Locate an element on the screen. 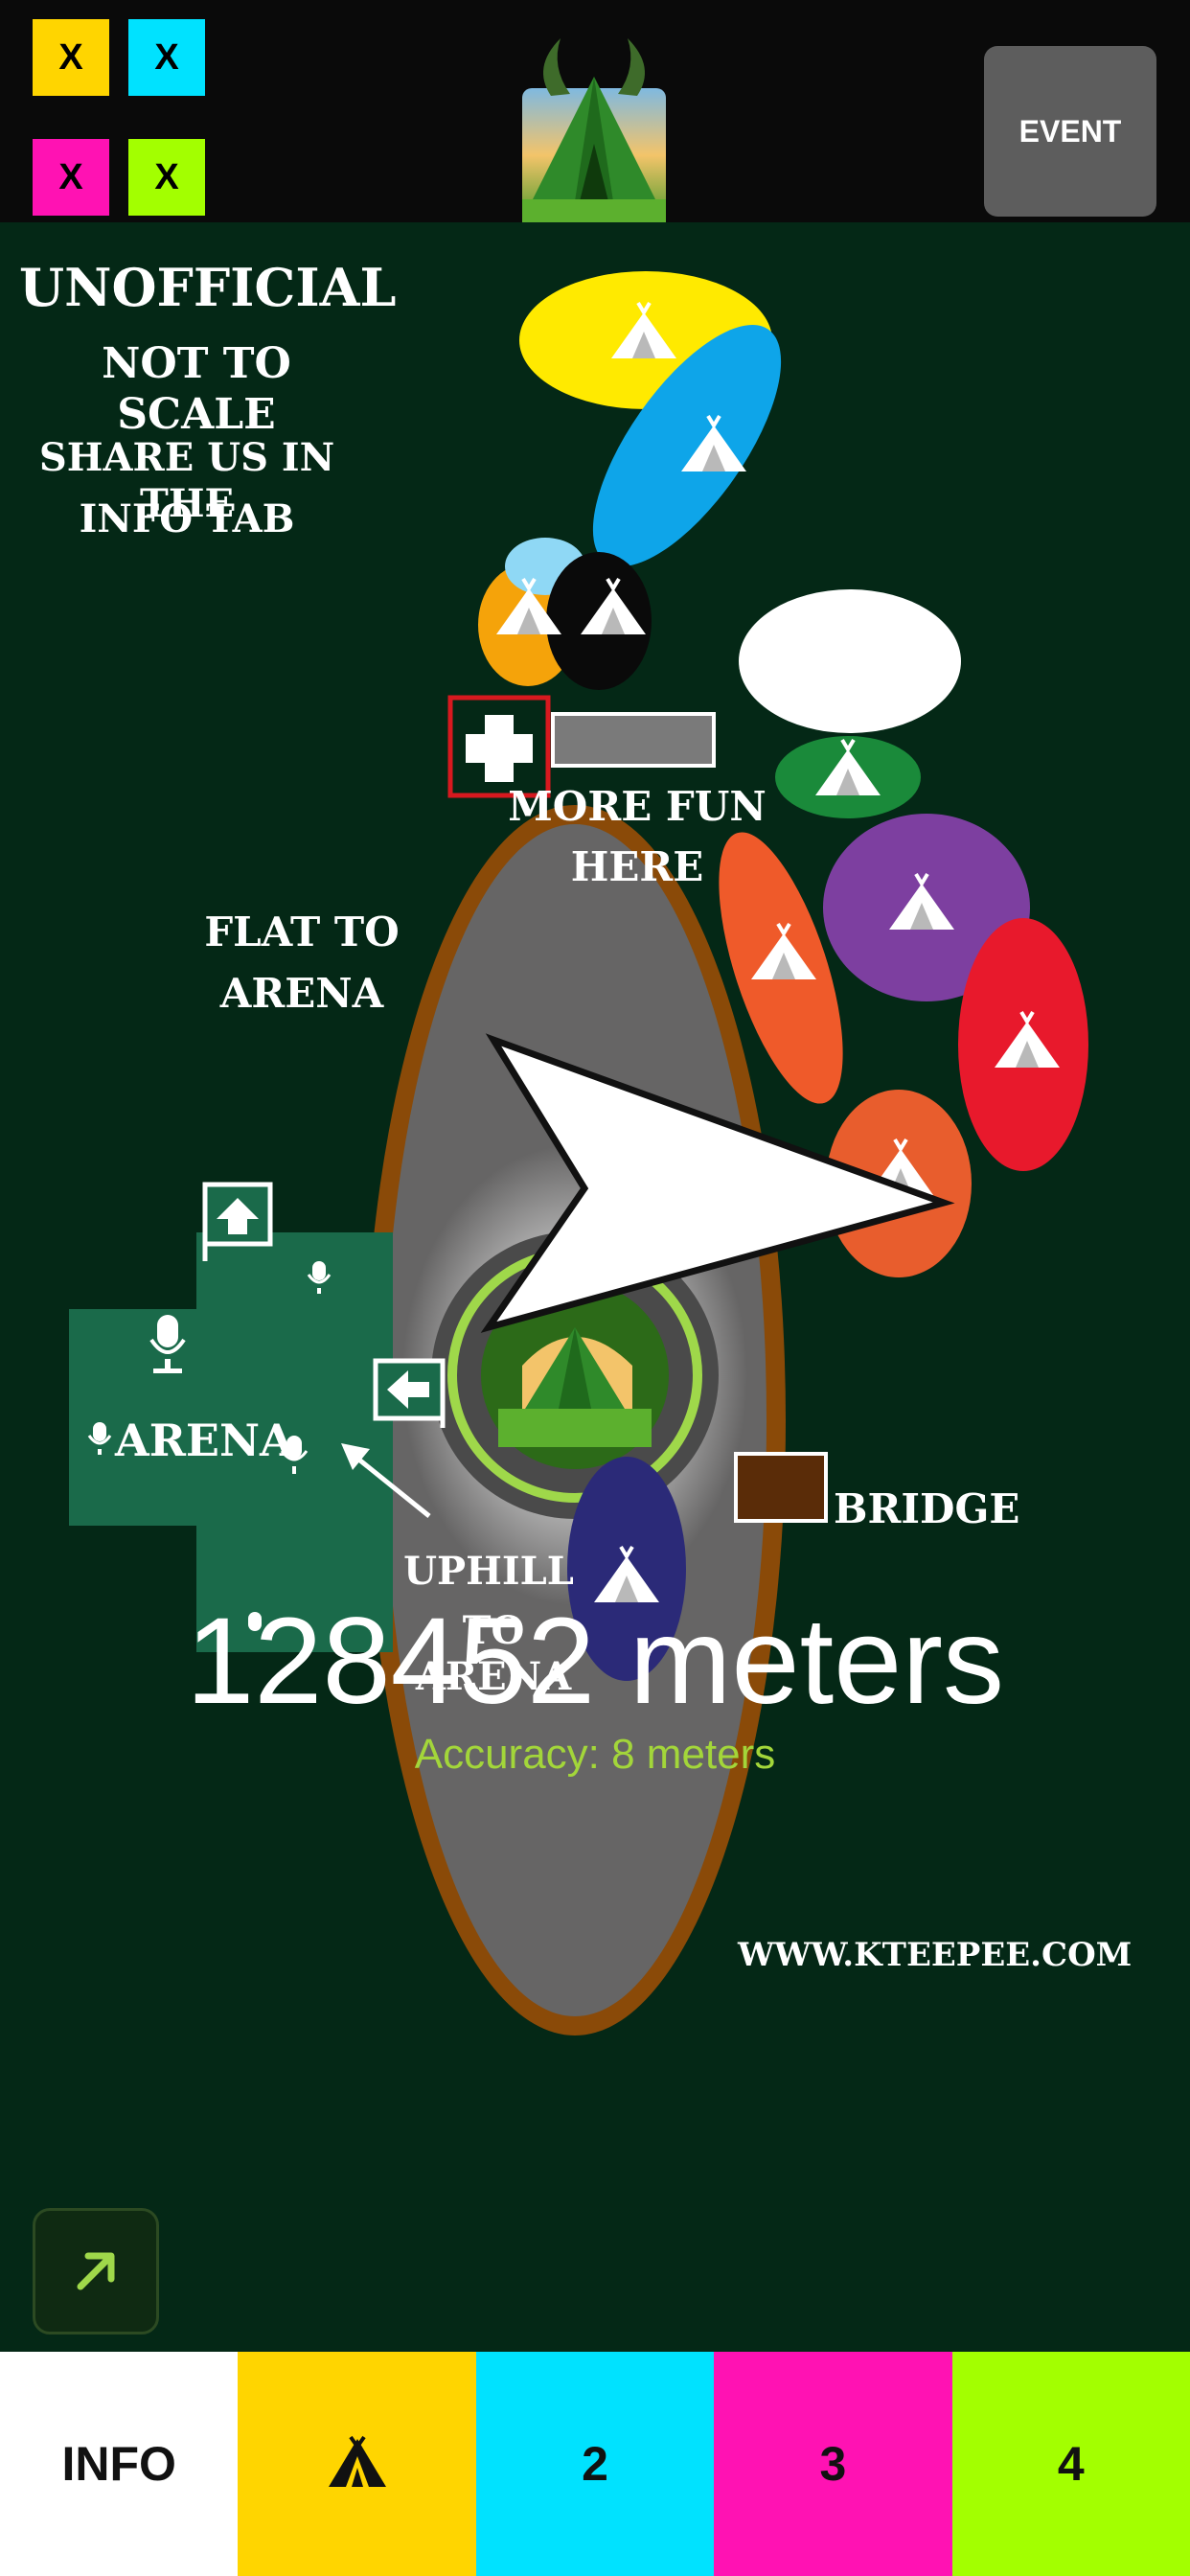  map-label-website: WWW.KTEEPEE.COM is located at coordinates (936, 1955).